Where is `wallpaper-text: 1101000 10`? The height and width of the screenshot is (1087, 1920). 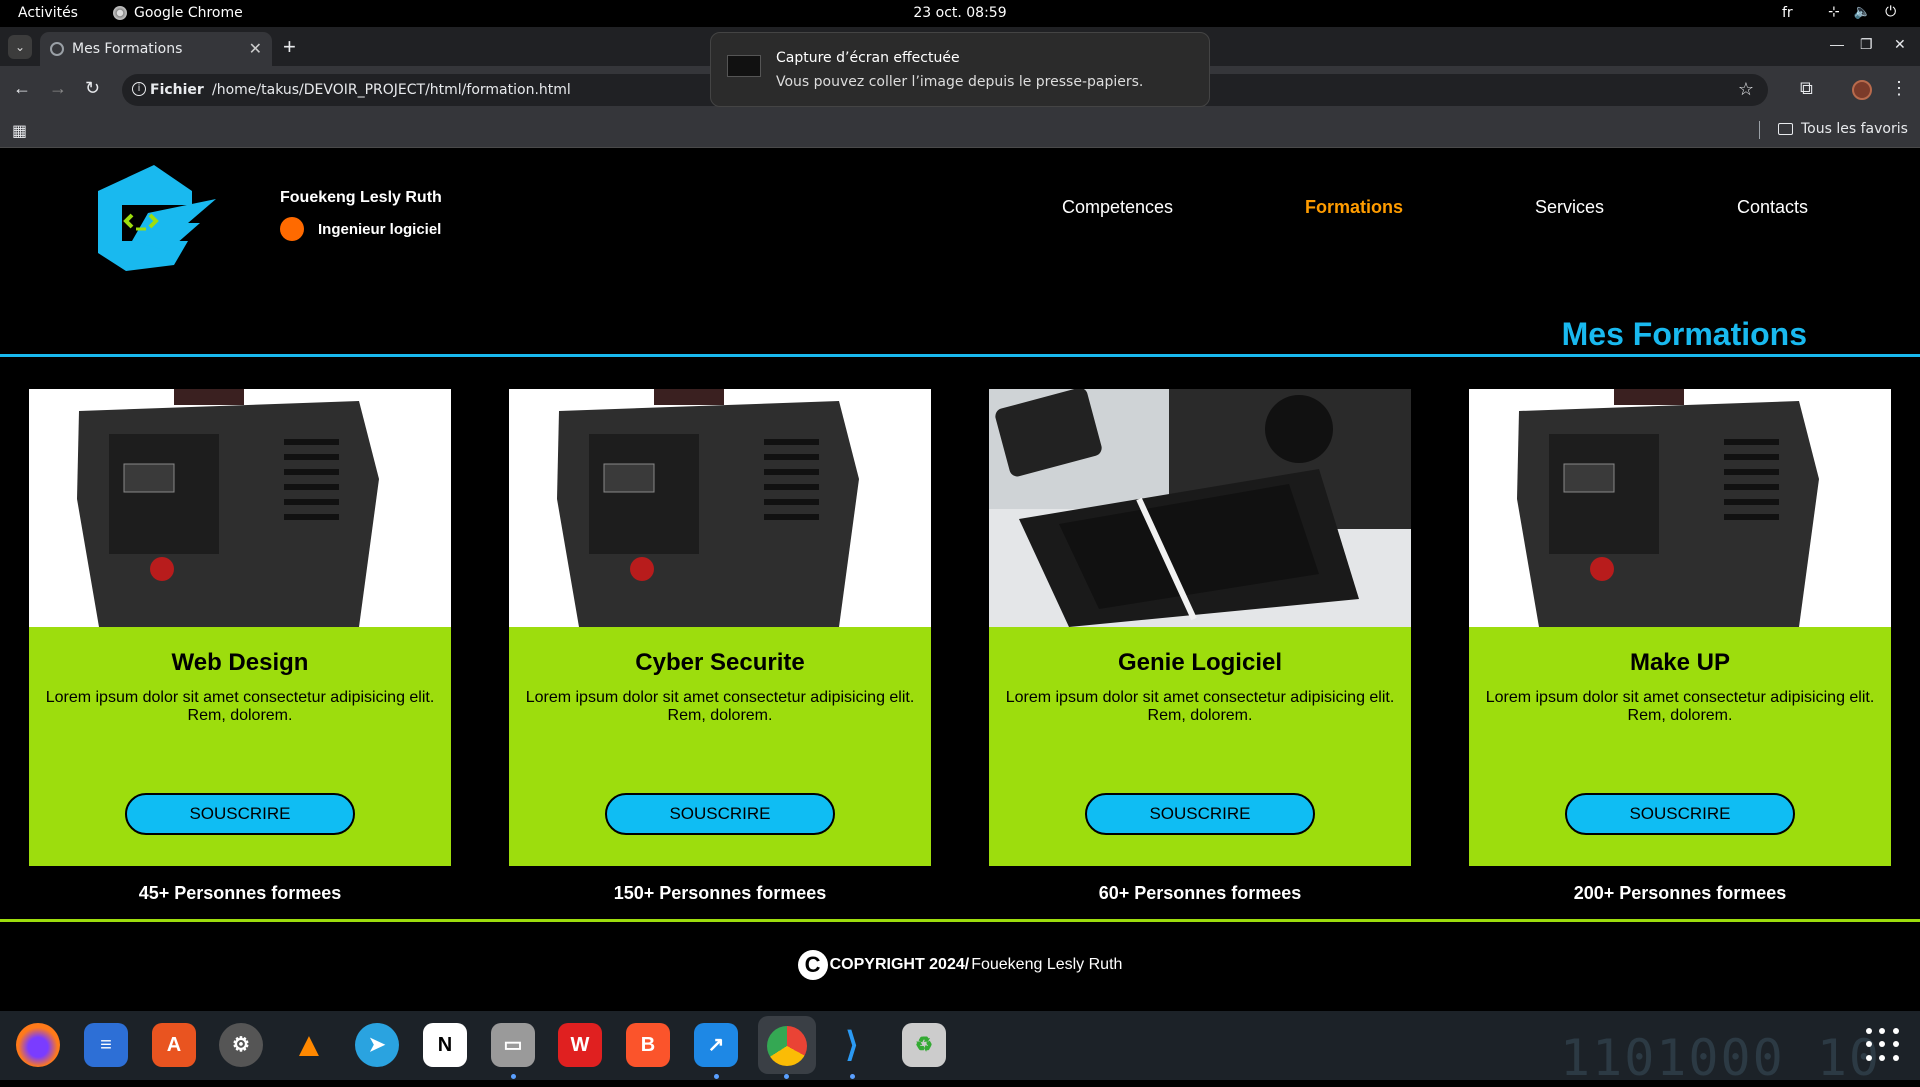
wallpaper-text: 1101000 10 is located at coordinates (1721, 1058).